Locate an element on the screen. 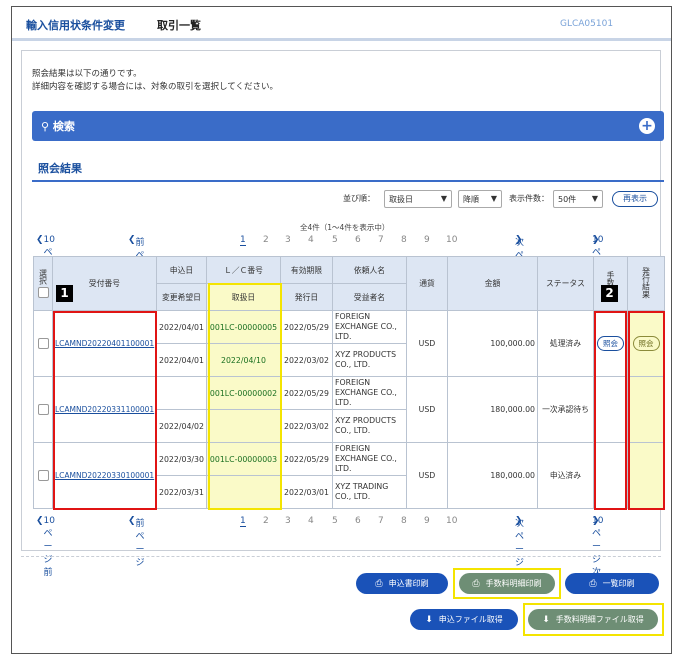 Image resolution: width=681 pixels, height=659 pixels. search-label: 検索 is located at coordinates (63, 126).